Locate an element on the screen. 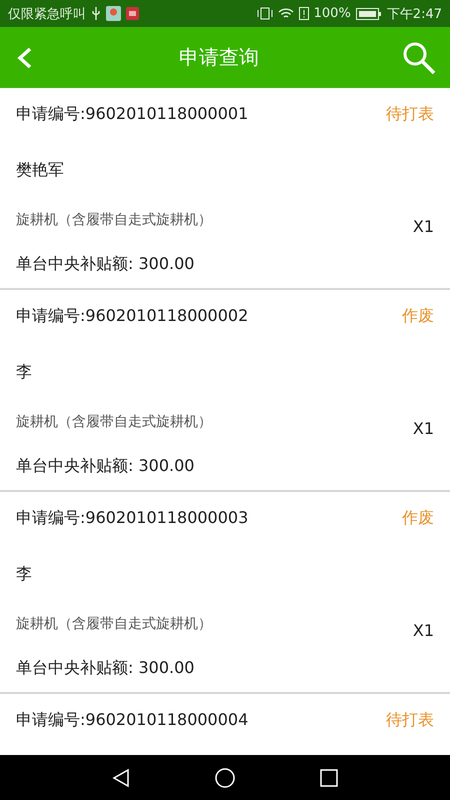  wifi-icon is located at coordinates (286, 13).